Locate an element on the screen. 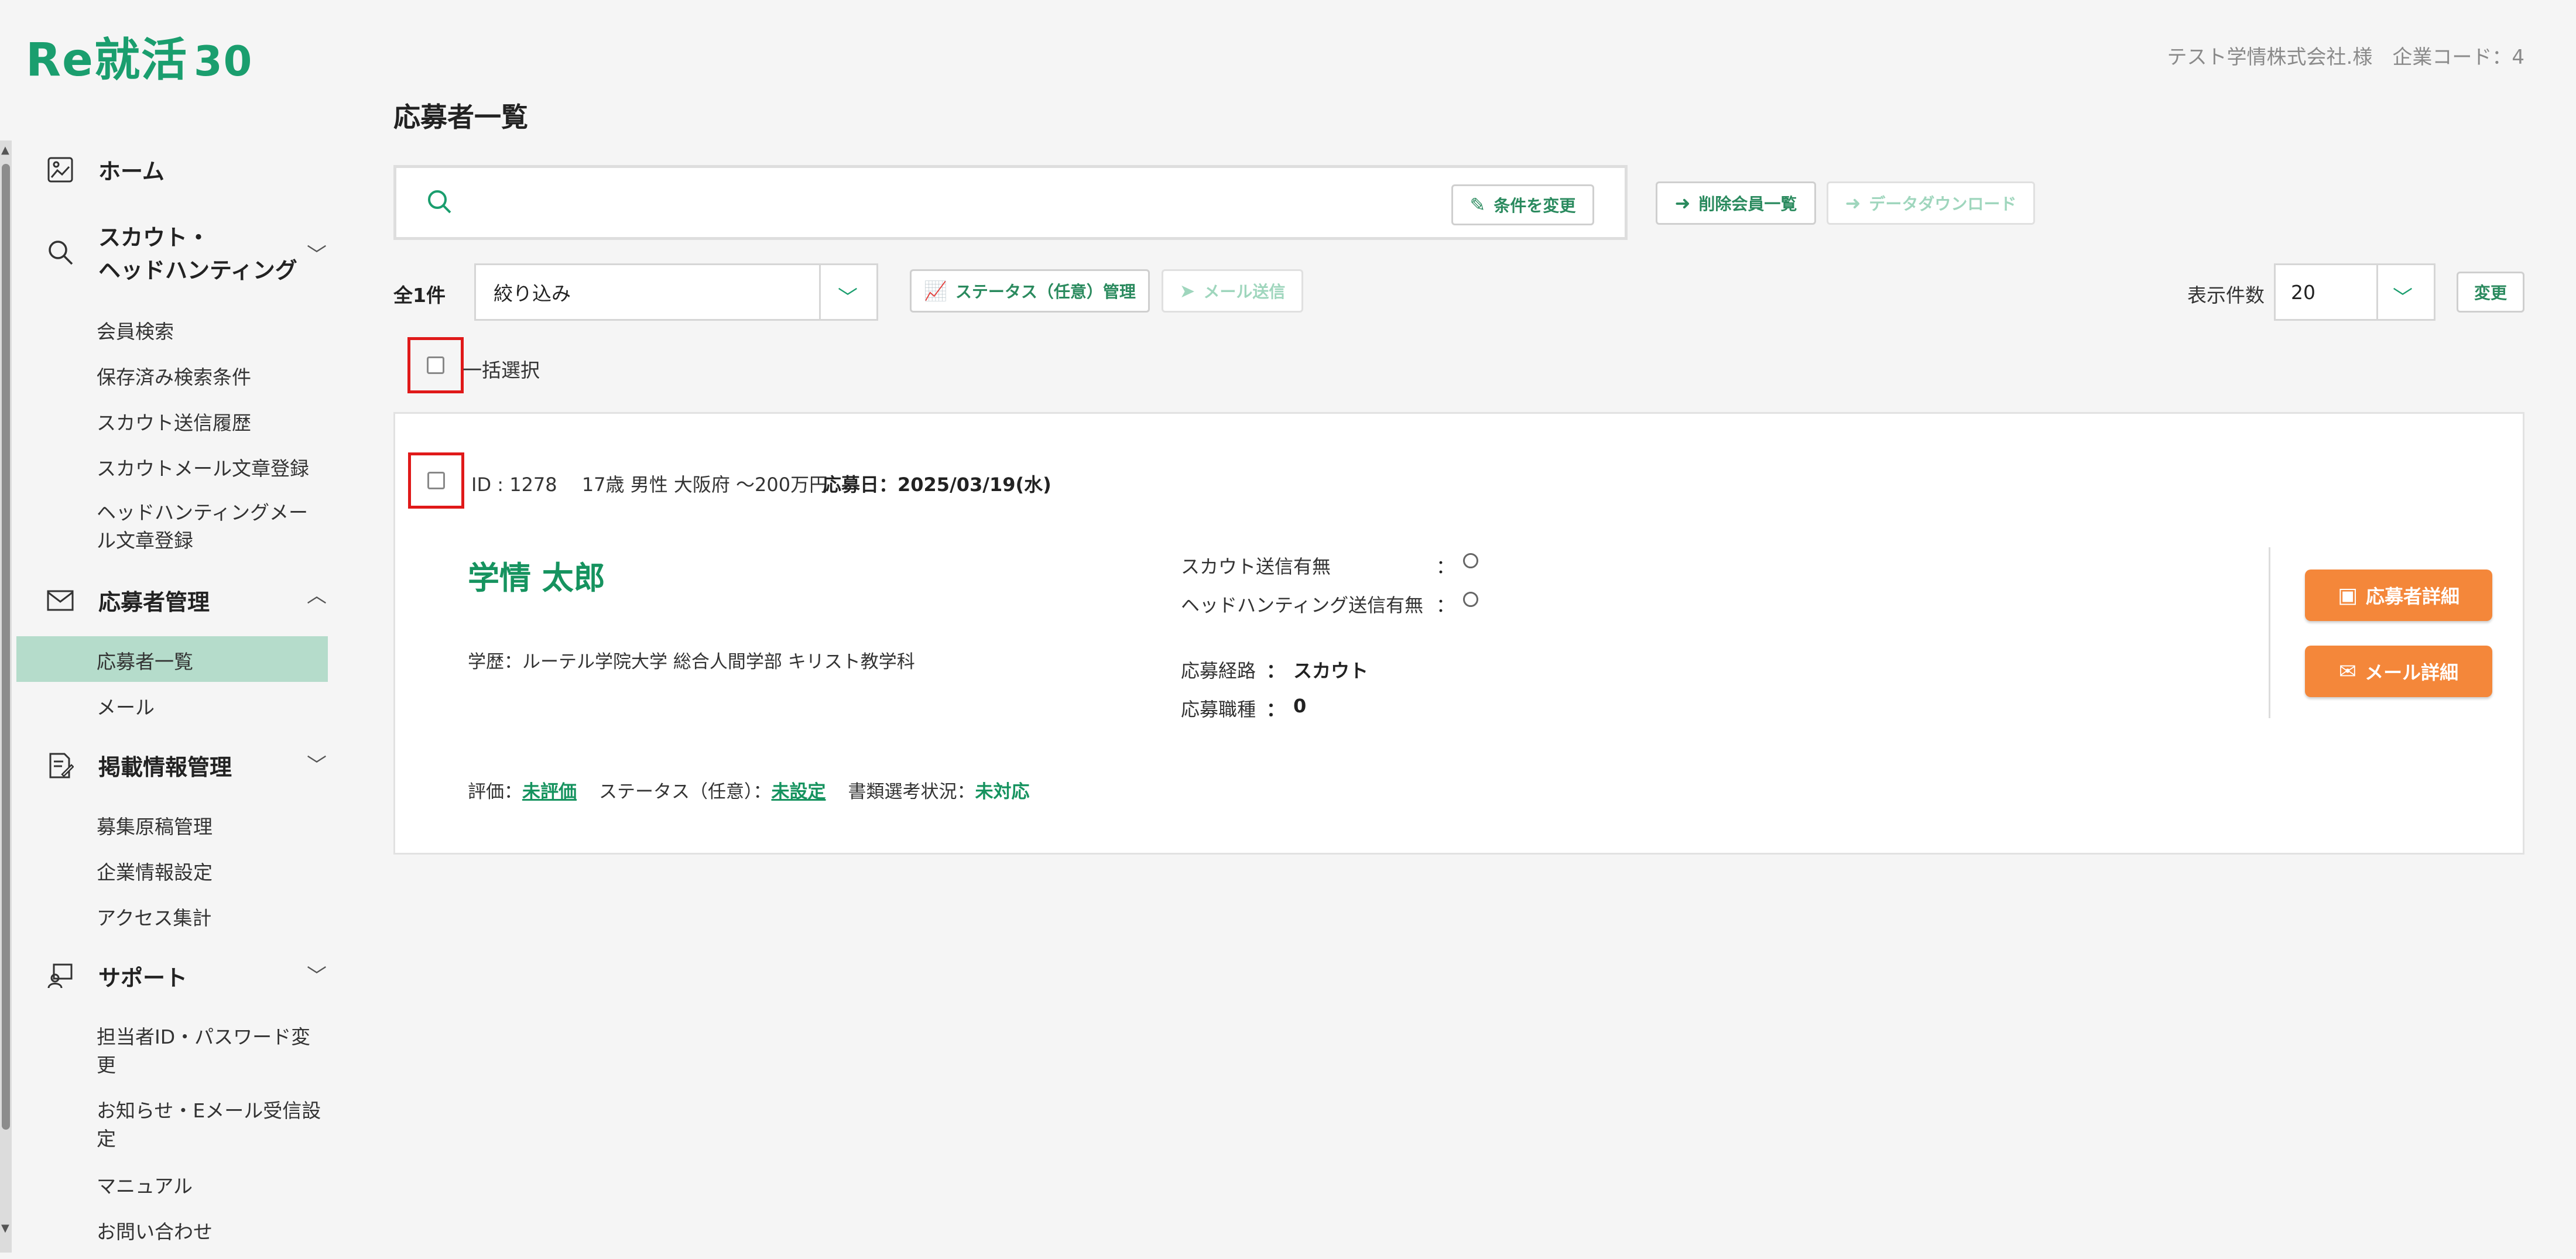  sidebar-item-password-change: 担当者ID・パスワード変 更 is located at coordinates (203, 1051).